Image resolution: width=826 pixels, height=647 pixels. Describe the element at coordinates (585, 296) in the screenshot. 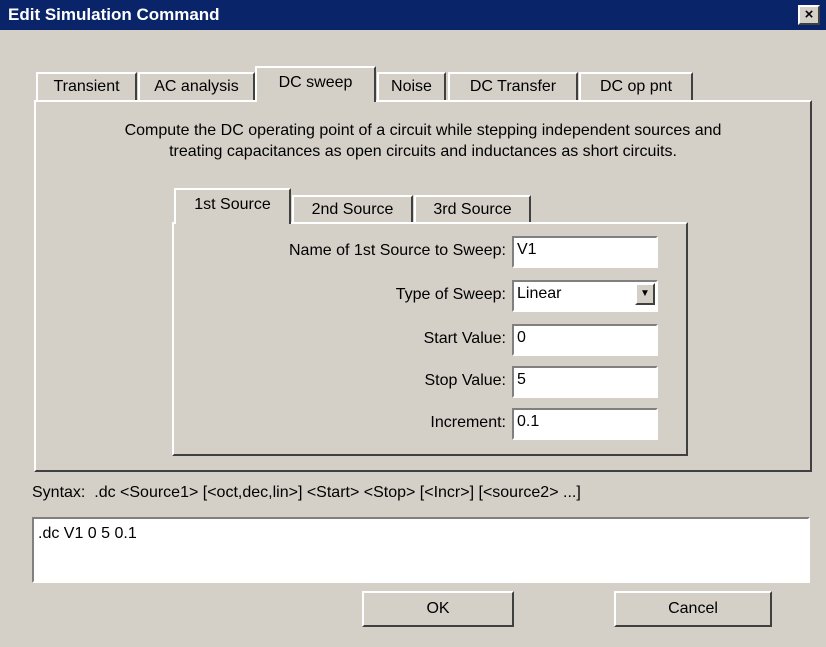

I see `sweep-type-select: Linear ▼` at that location.